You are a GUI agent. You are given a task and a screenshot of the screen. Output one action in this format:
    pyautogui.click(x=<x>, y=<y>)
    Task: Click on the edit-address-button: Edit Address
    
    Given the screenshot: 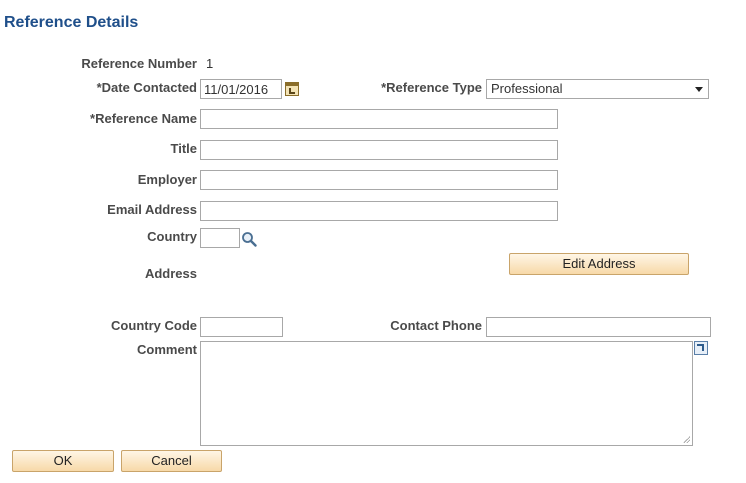 What is the action you would take?
    pyautogui.click(x=599, y=264)
    